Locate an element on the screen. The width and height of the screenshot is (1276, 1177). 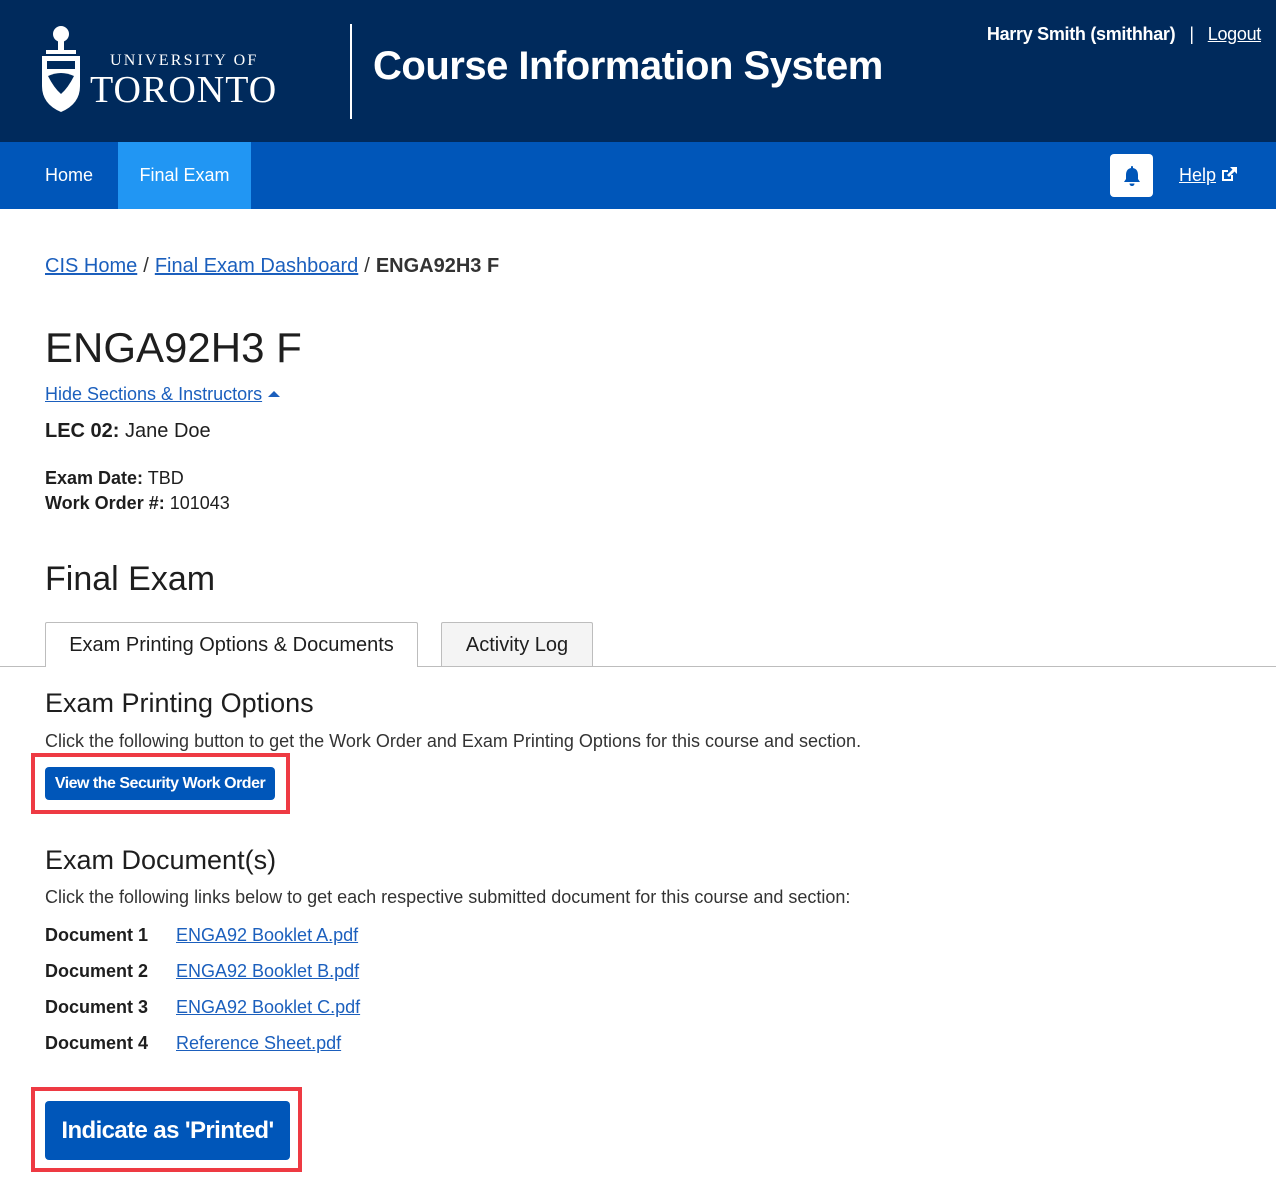
app-title: Course Information System is located at coordinates (628, 66).